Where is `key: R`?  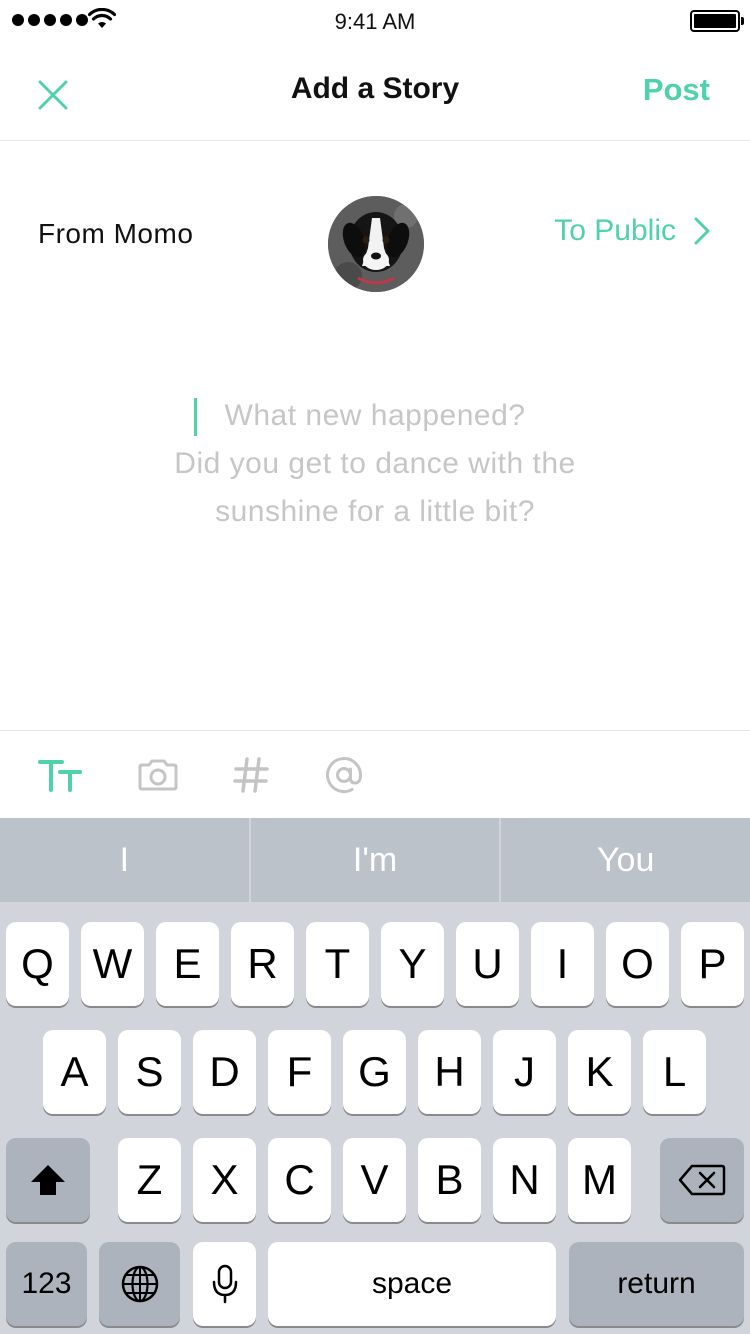 key: R is located at coordinates (262, 964).